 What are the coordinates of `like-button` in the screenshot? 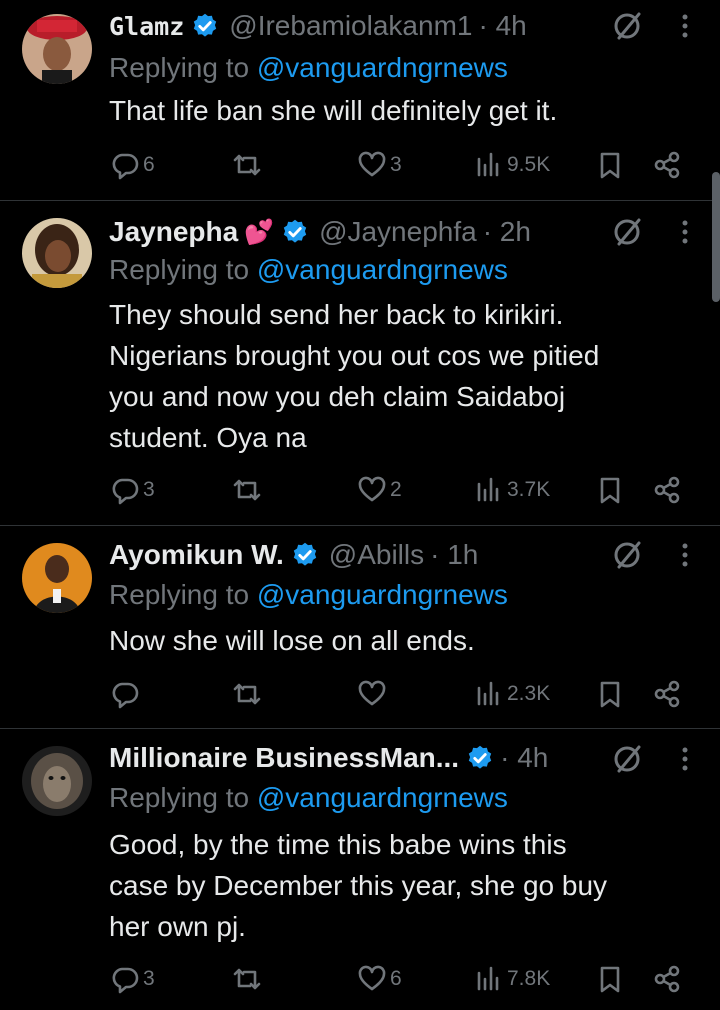 It's located at (373, 694).